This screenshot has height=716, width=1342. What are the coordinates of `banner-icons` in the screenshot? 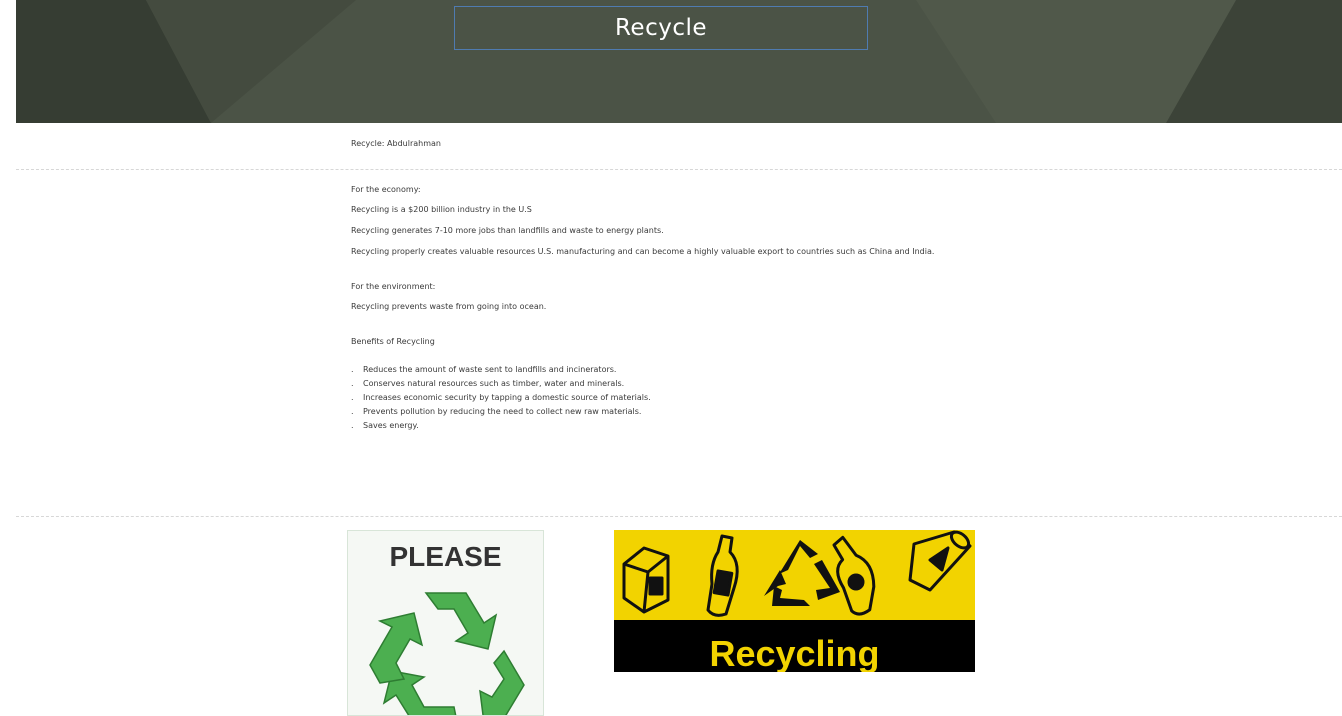 It's located at (797, 573).